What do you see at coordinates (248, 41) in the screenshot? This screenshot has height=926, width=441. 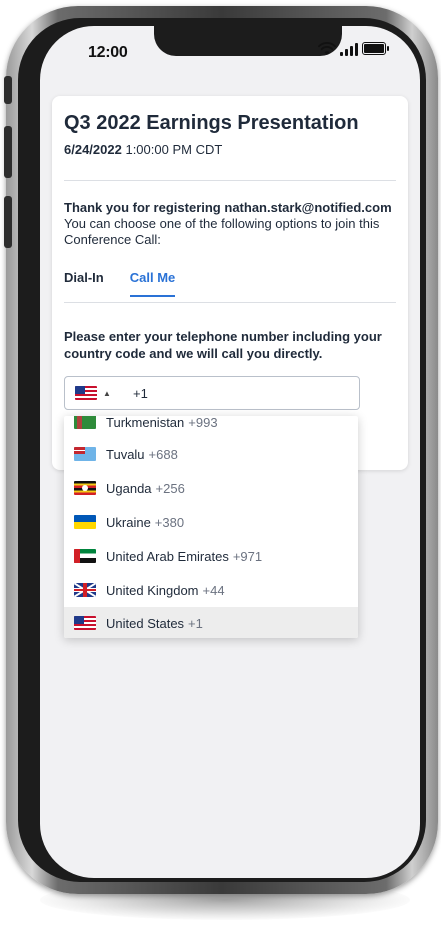 I see `notch` at bounding box center [248, 41].